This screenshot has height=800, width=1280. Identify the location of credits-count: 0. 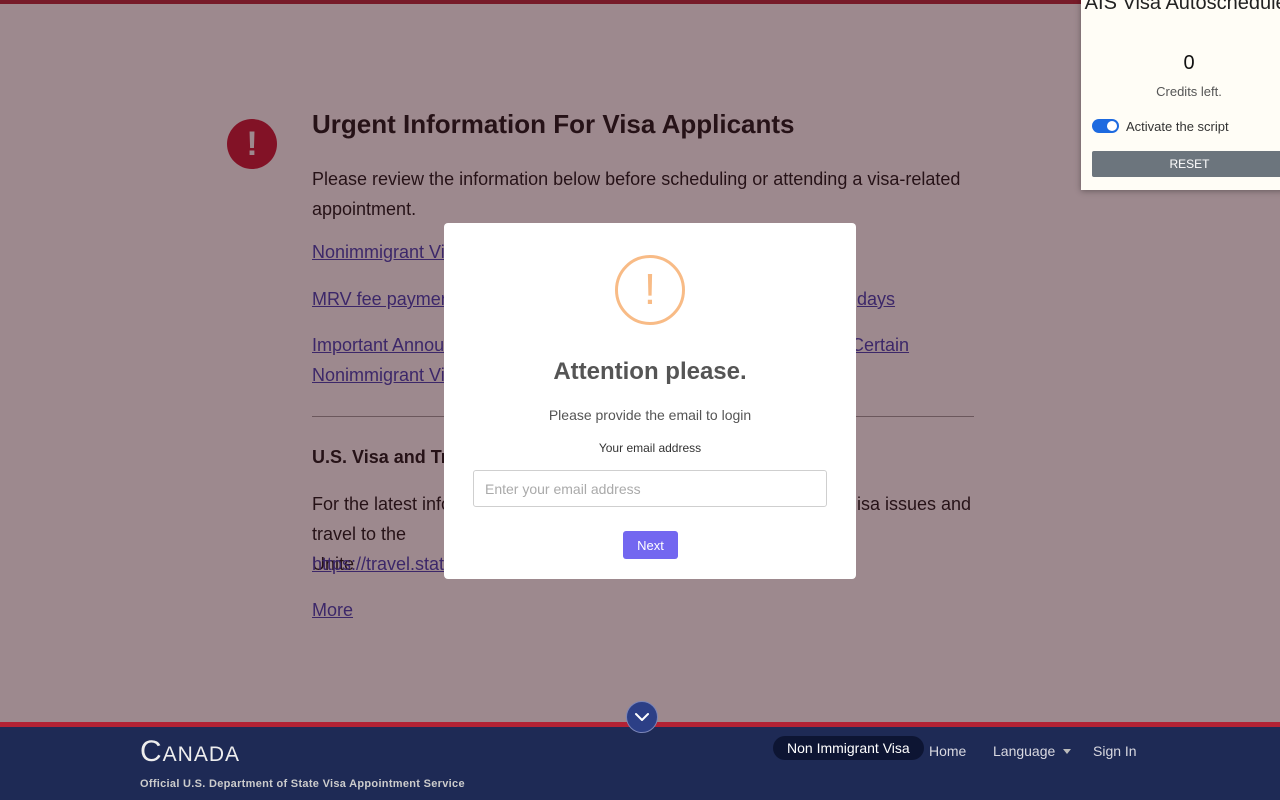
(1189, 63).